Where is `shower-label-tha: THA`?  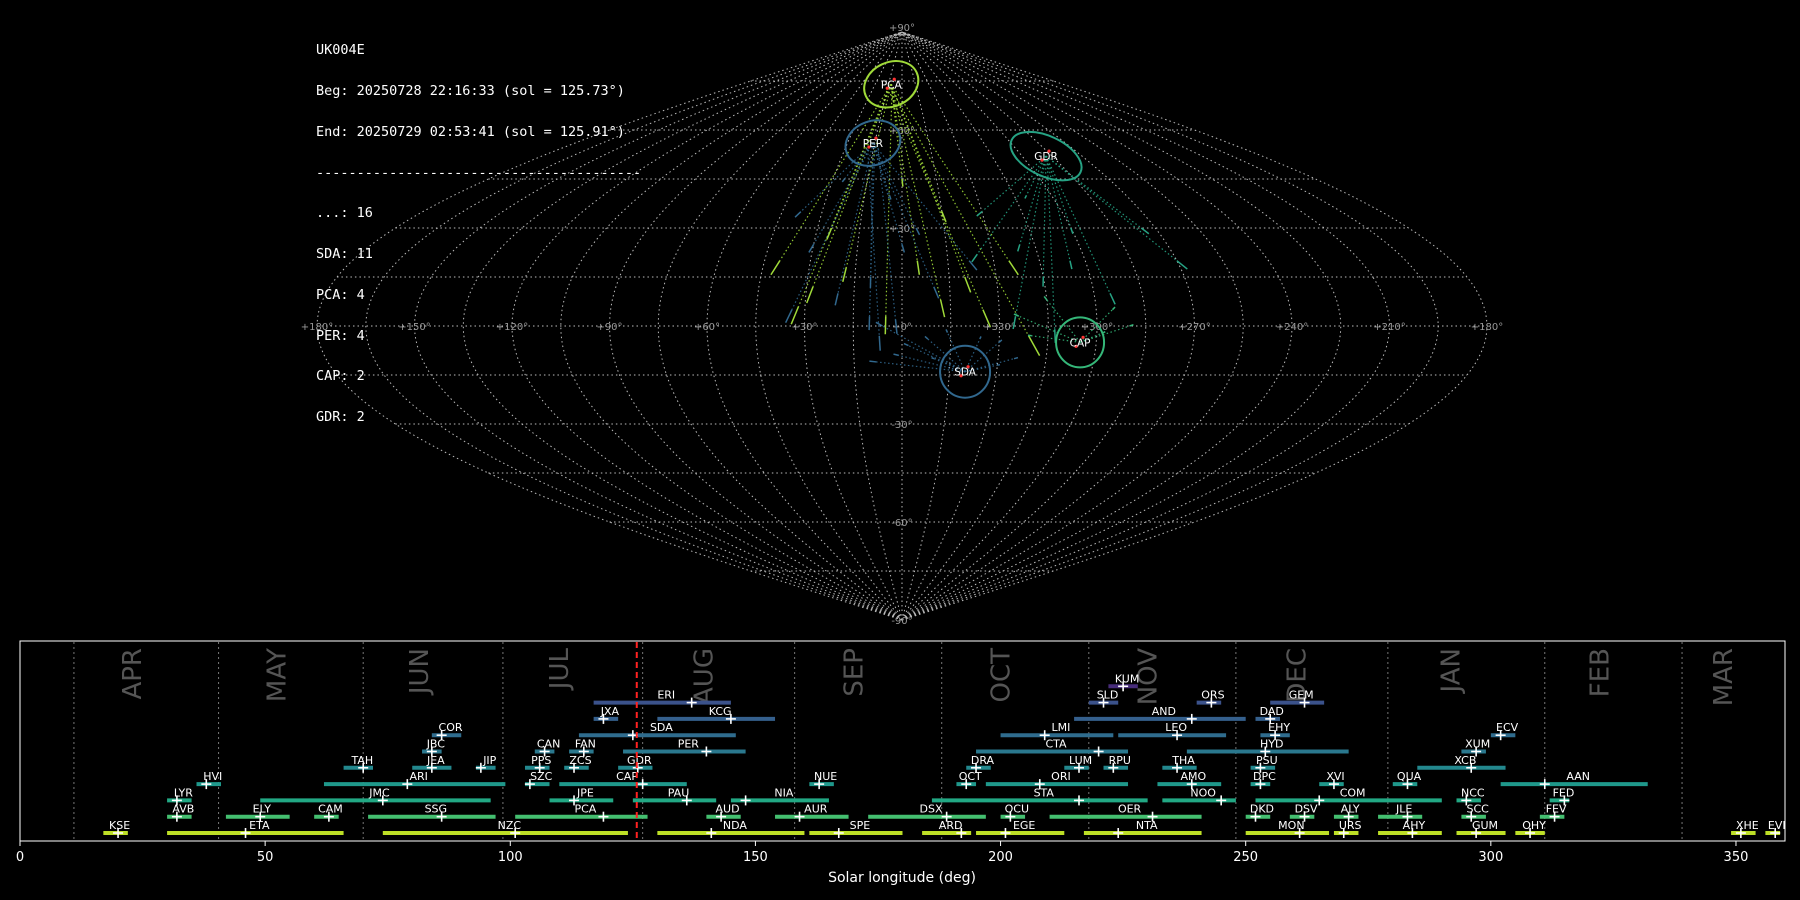
shower-label-tha: THA is located at coordinates (1183, 760).